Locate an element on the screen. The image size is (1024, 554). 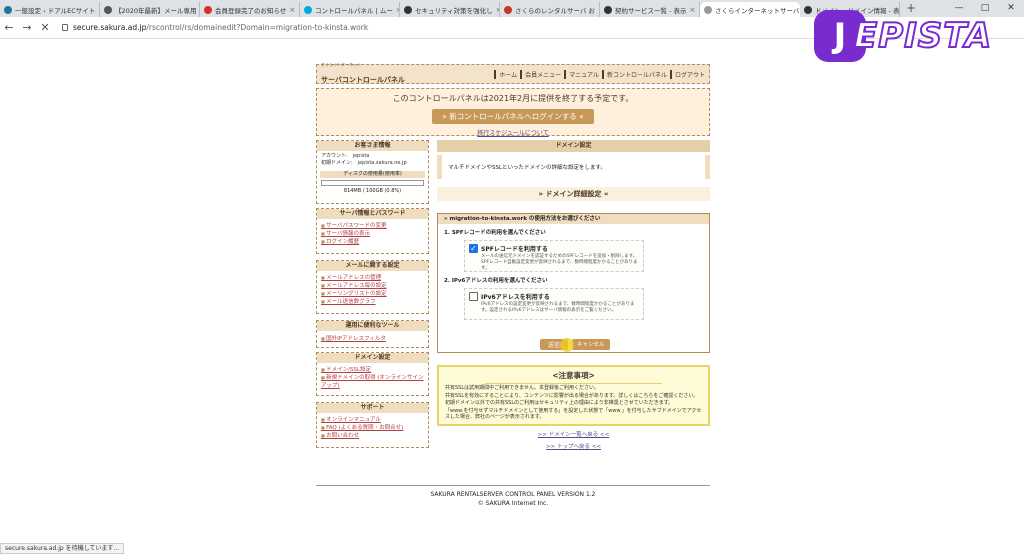
question-spf: 1. SPFレコードの利用を選んでください is located at coordinates (495, 233).